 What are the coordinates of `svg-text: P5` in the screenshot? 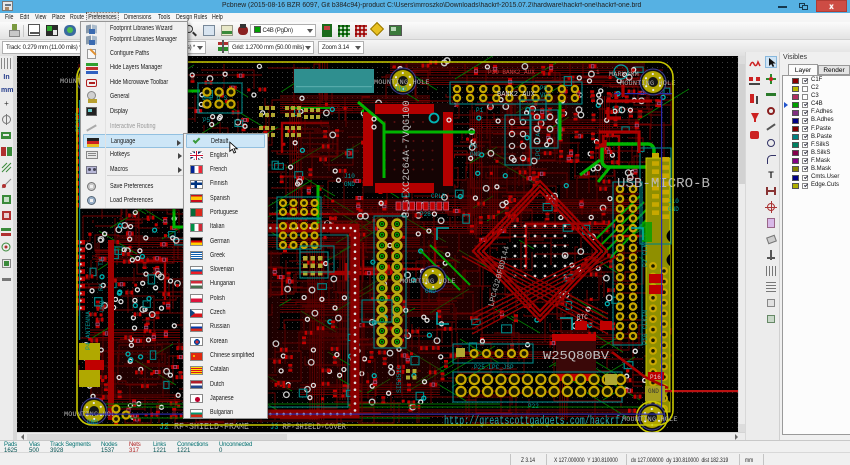 It's located at (207, 120).